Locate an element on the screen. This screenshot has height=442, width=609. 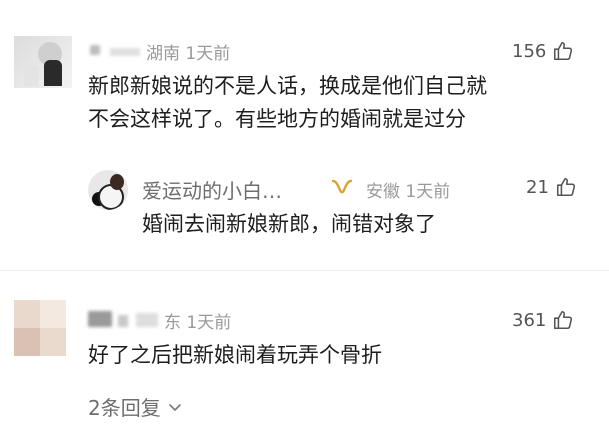
view-replies-label: 2条回复 is located at coordinates (124, 408).